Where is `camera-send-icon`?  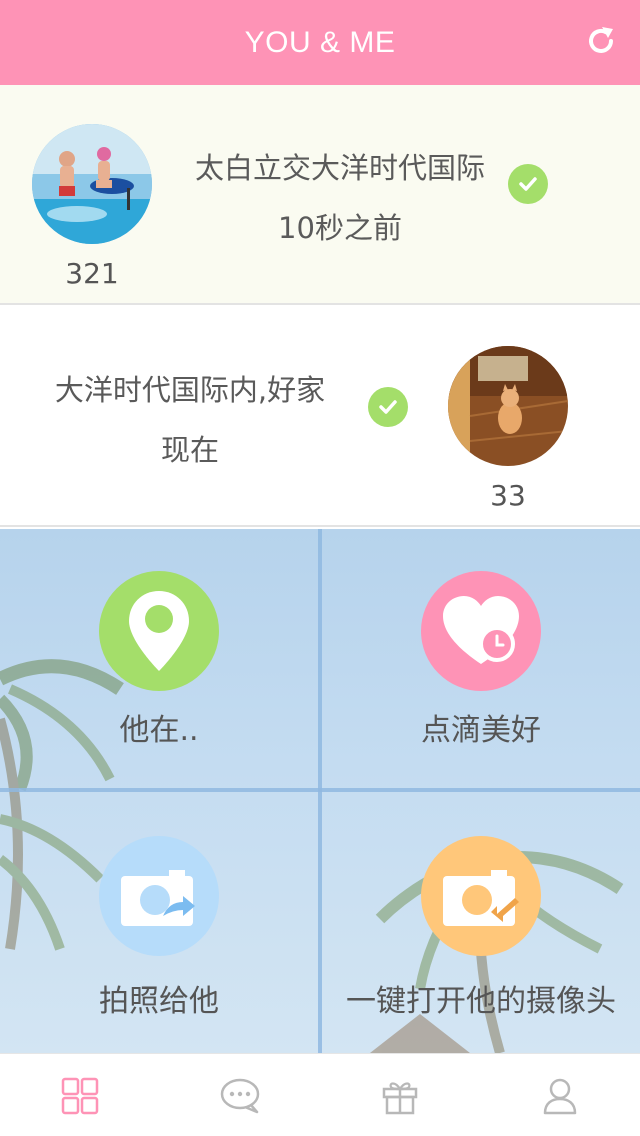
camera-send-icon is located at coordinates (159, 896).